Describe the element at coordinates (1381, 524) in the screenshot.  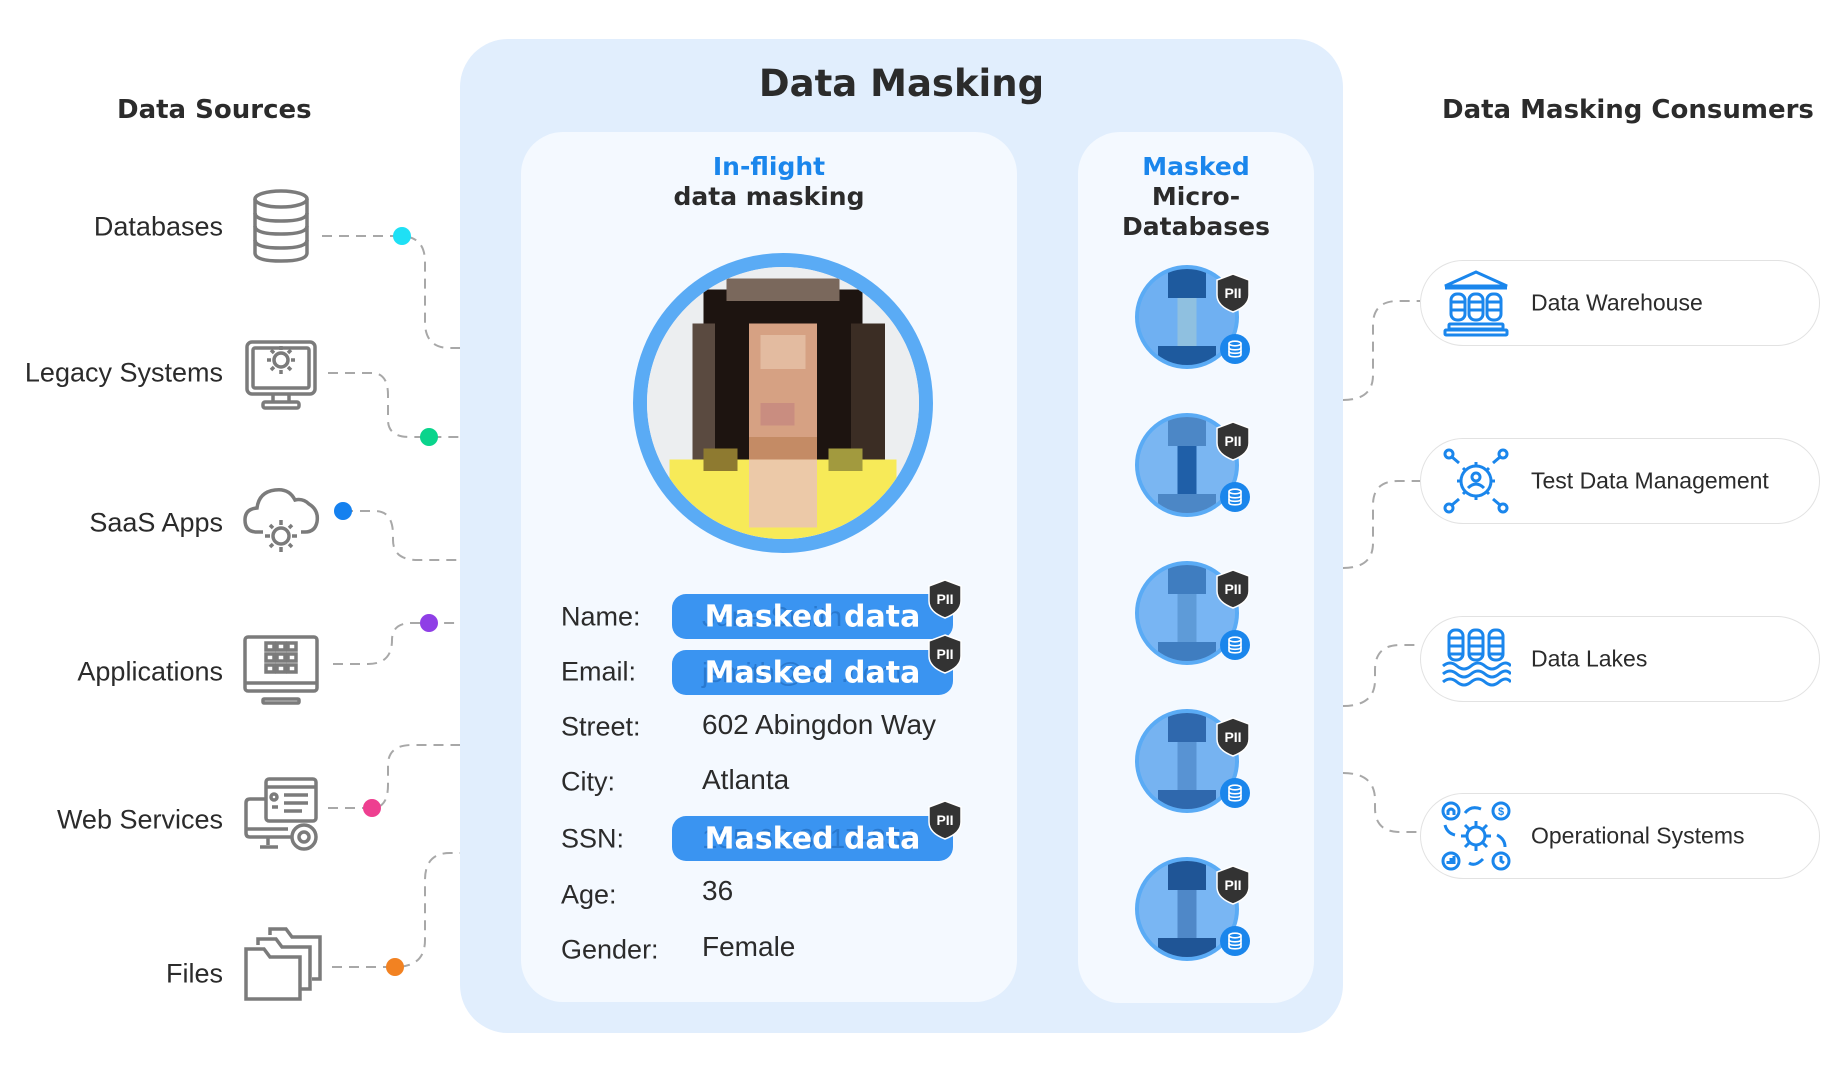
I see `connector-test-data-management` at that location.